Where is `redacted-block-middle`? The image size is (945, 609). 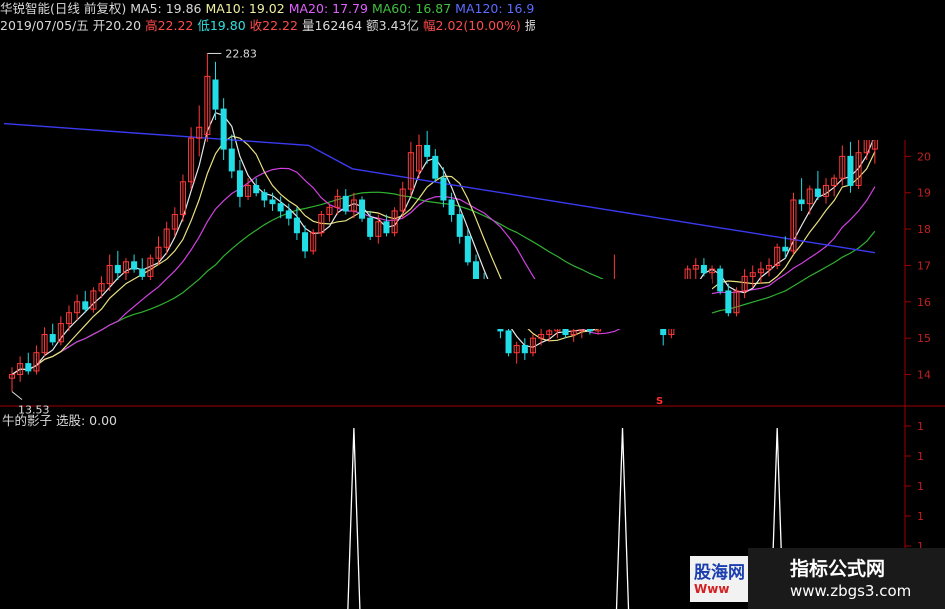 redacted-block-middle is located at coordinates (472, 304).